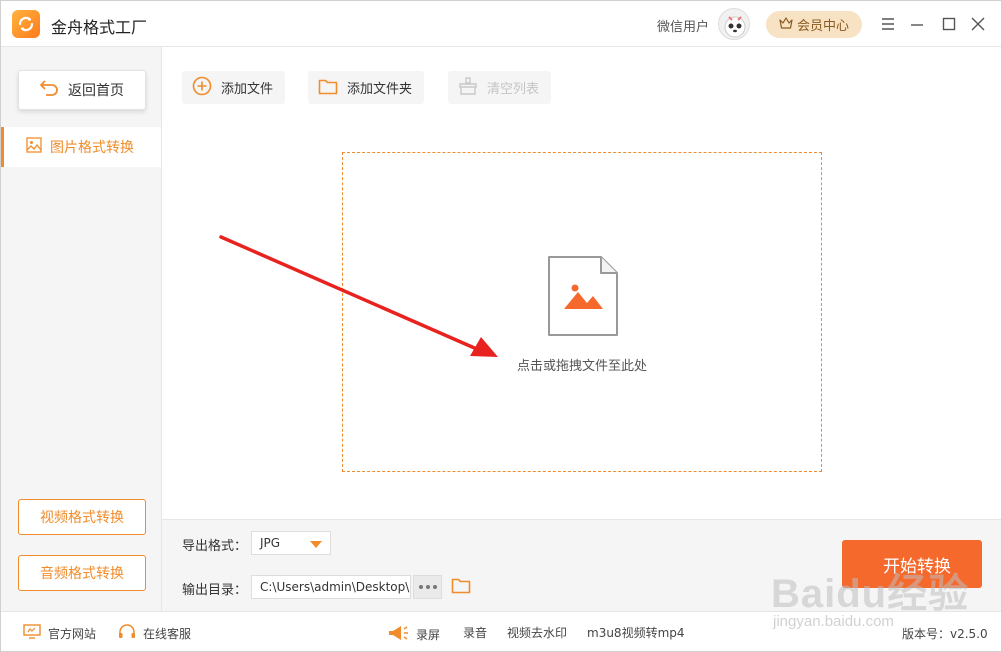  I want to click on online-service-link: 在线客服, so click(154, 633).